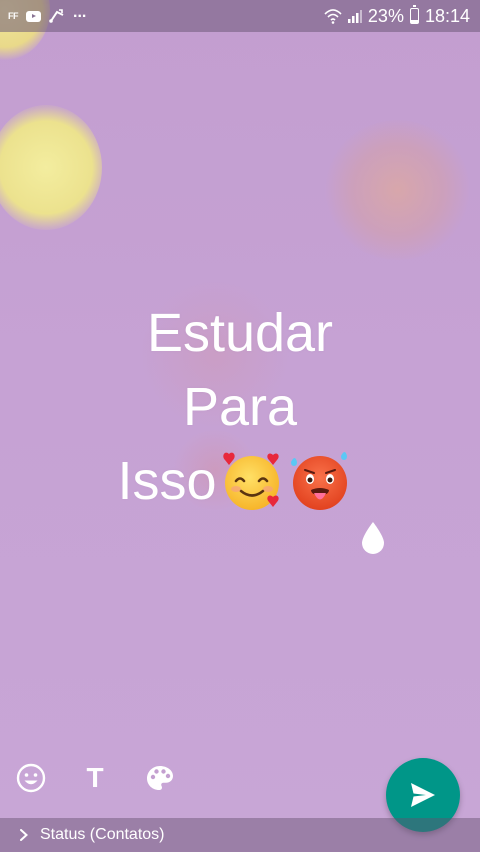  I want to click on clock: 18:14, so click(447, 15).